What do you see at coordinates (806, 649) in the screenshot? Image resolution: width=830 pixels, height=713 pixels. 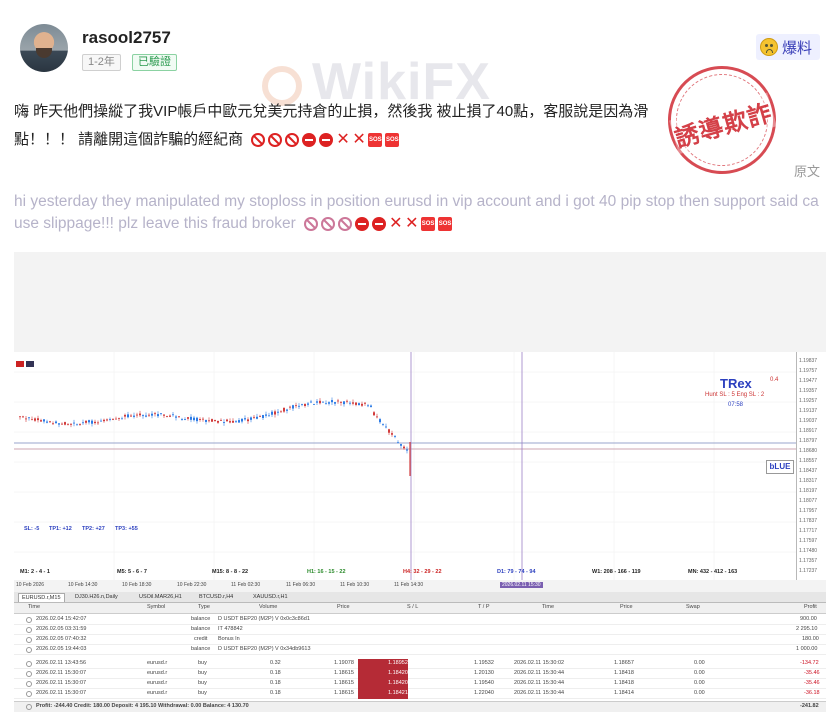 I see `row-profit: 1 000.00` at bounding box center [806, 649].